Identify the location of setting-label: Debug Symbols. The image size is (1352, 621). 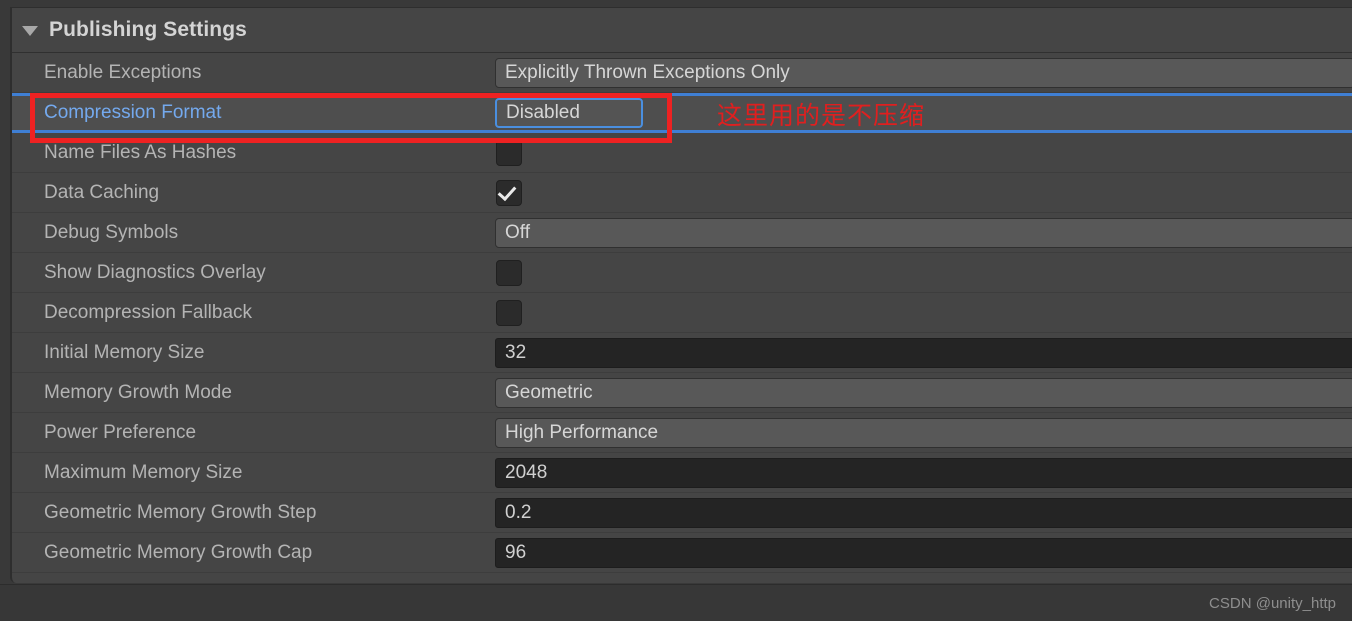
(111, 232).